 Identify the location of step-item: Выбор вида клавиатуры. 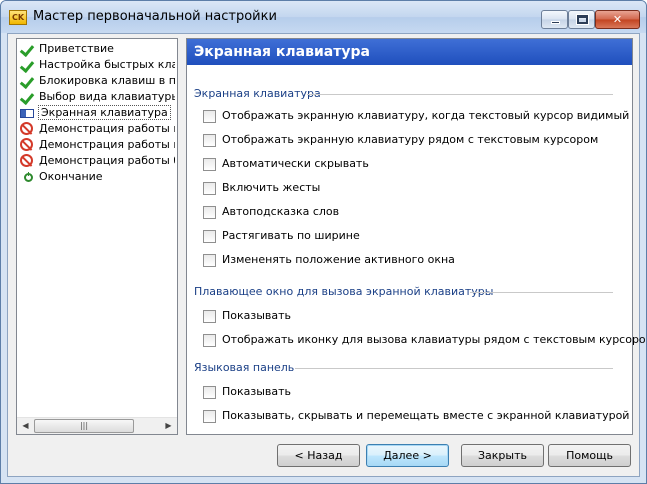
(97, 97).